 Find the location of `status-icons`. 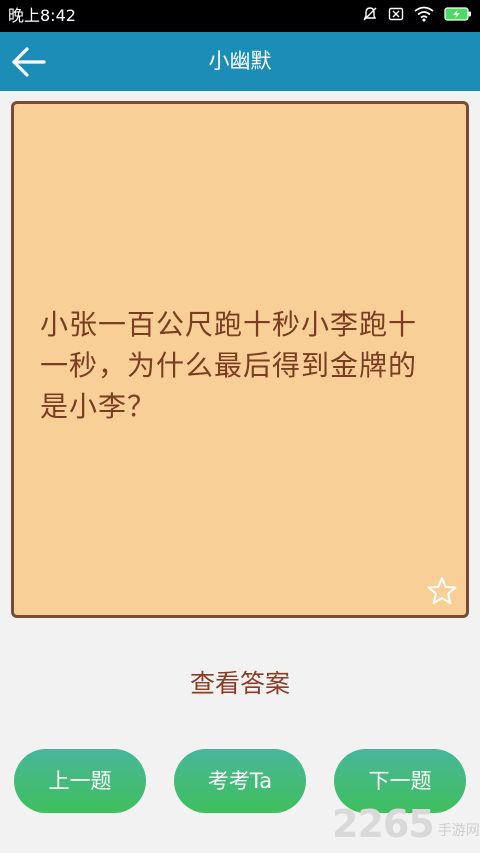

status-icons is located at coordinates (417, 16).